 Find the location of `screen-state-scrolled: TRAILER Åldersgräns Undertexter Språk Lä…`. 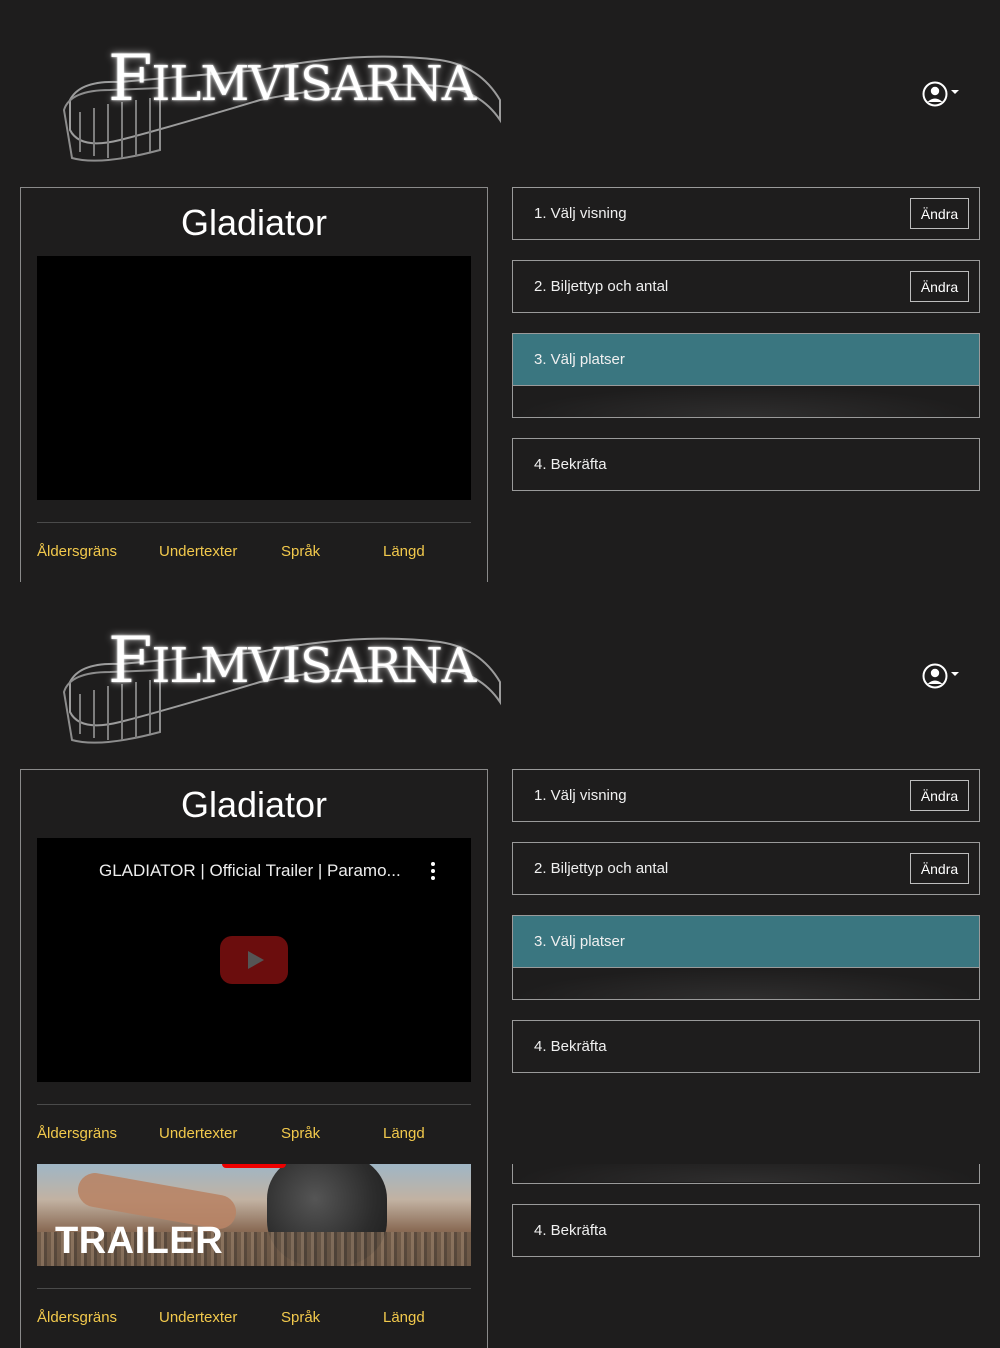

screen-state-scrolled: TRAILER Åldersgräns Undertexter Språk Lä… is located at coordinates (500, 1256).